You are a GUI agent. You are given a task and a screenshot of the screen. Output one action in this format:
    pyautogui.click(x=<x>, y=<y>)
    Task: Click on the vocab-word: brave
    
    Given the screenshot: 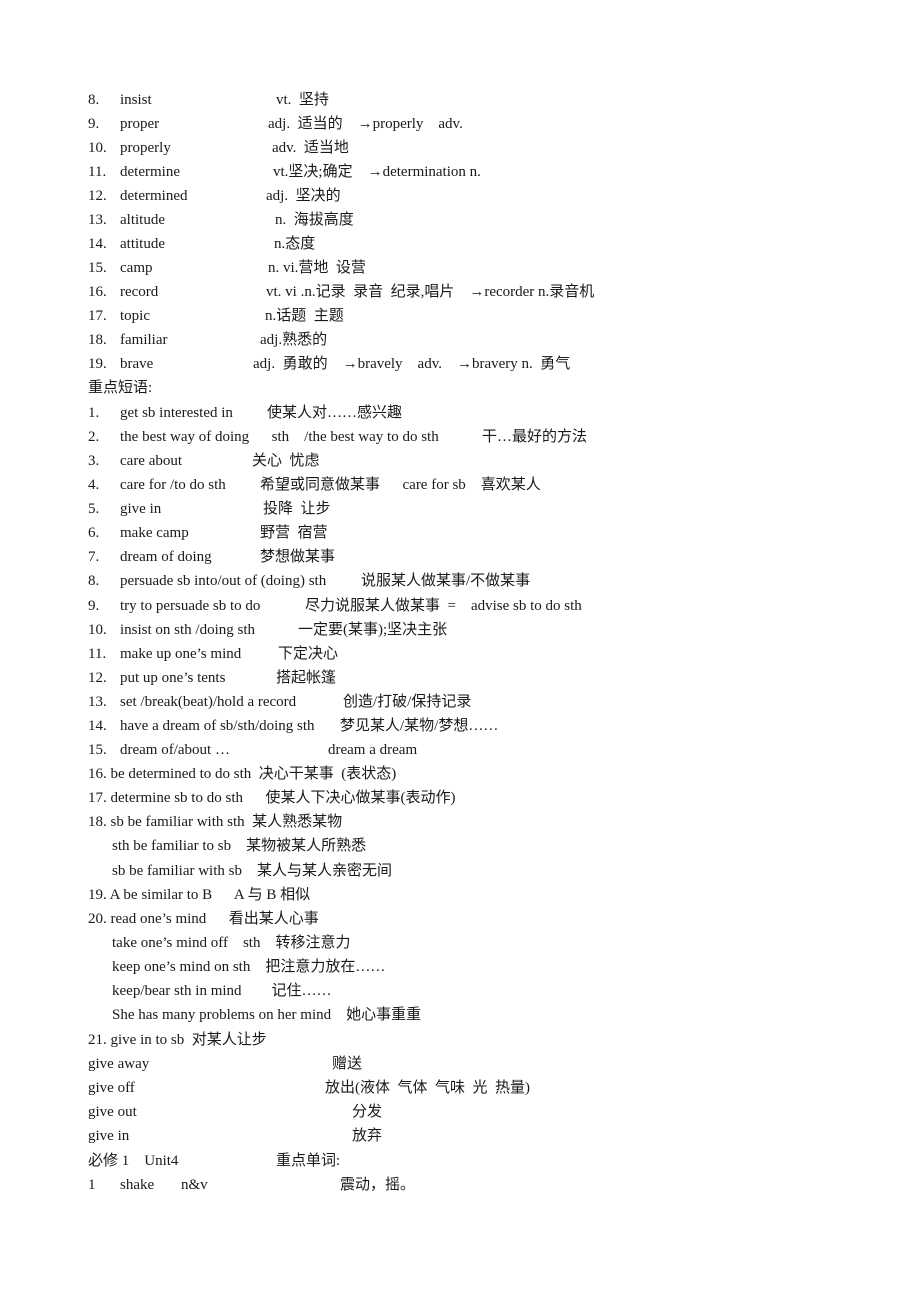 What is the action you would take?
    pyautogui.click(x=137, y=364)
    